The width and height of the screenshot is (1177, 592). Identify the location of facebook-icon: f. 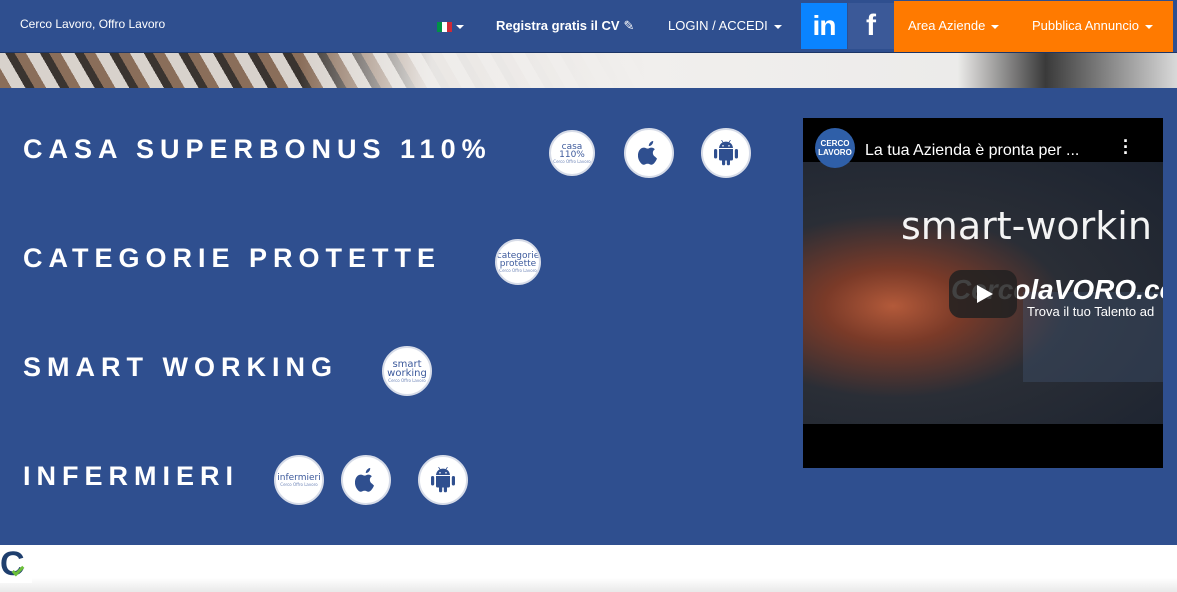
(871, 25).